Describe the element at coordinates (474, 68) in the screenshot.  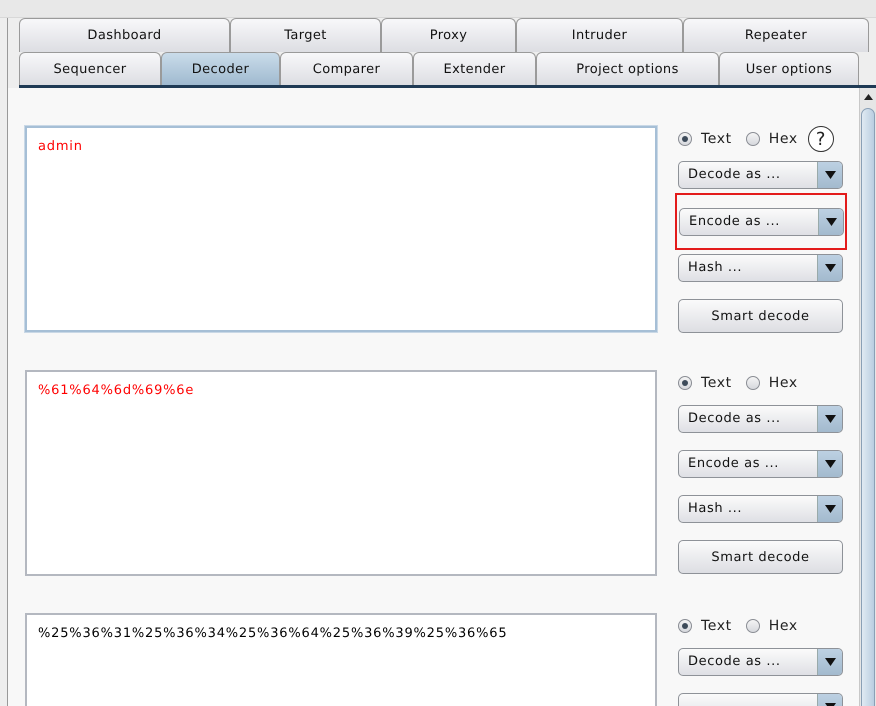
I see `tab: Extender` at that location.